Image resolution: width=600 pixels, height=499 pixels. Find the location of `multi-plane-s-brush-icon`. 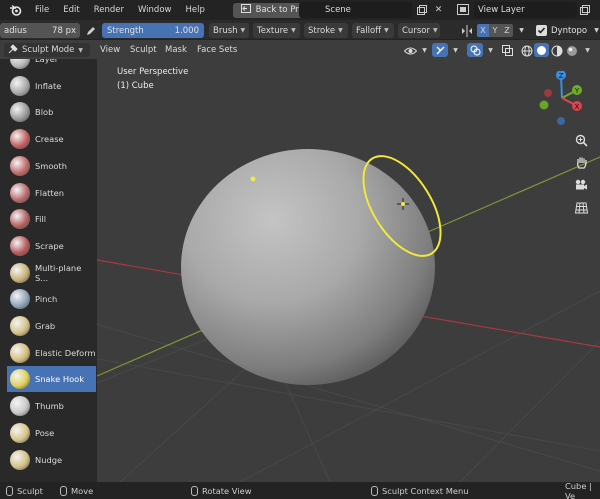

multi-plane-s-brush-icon is located at coordinates (20, 272).